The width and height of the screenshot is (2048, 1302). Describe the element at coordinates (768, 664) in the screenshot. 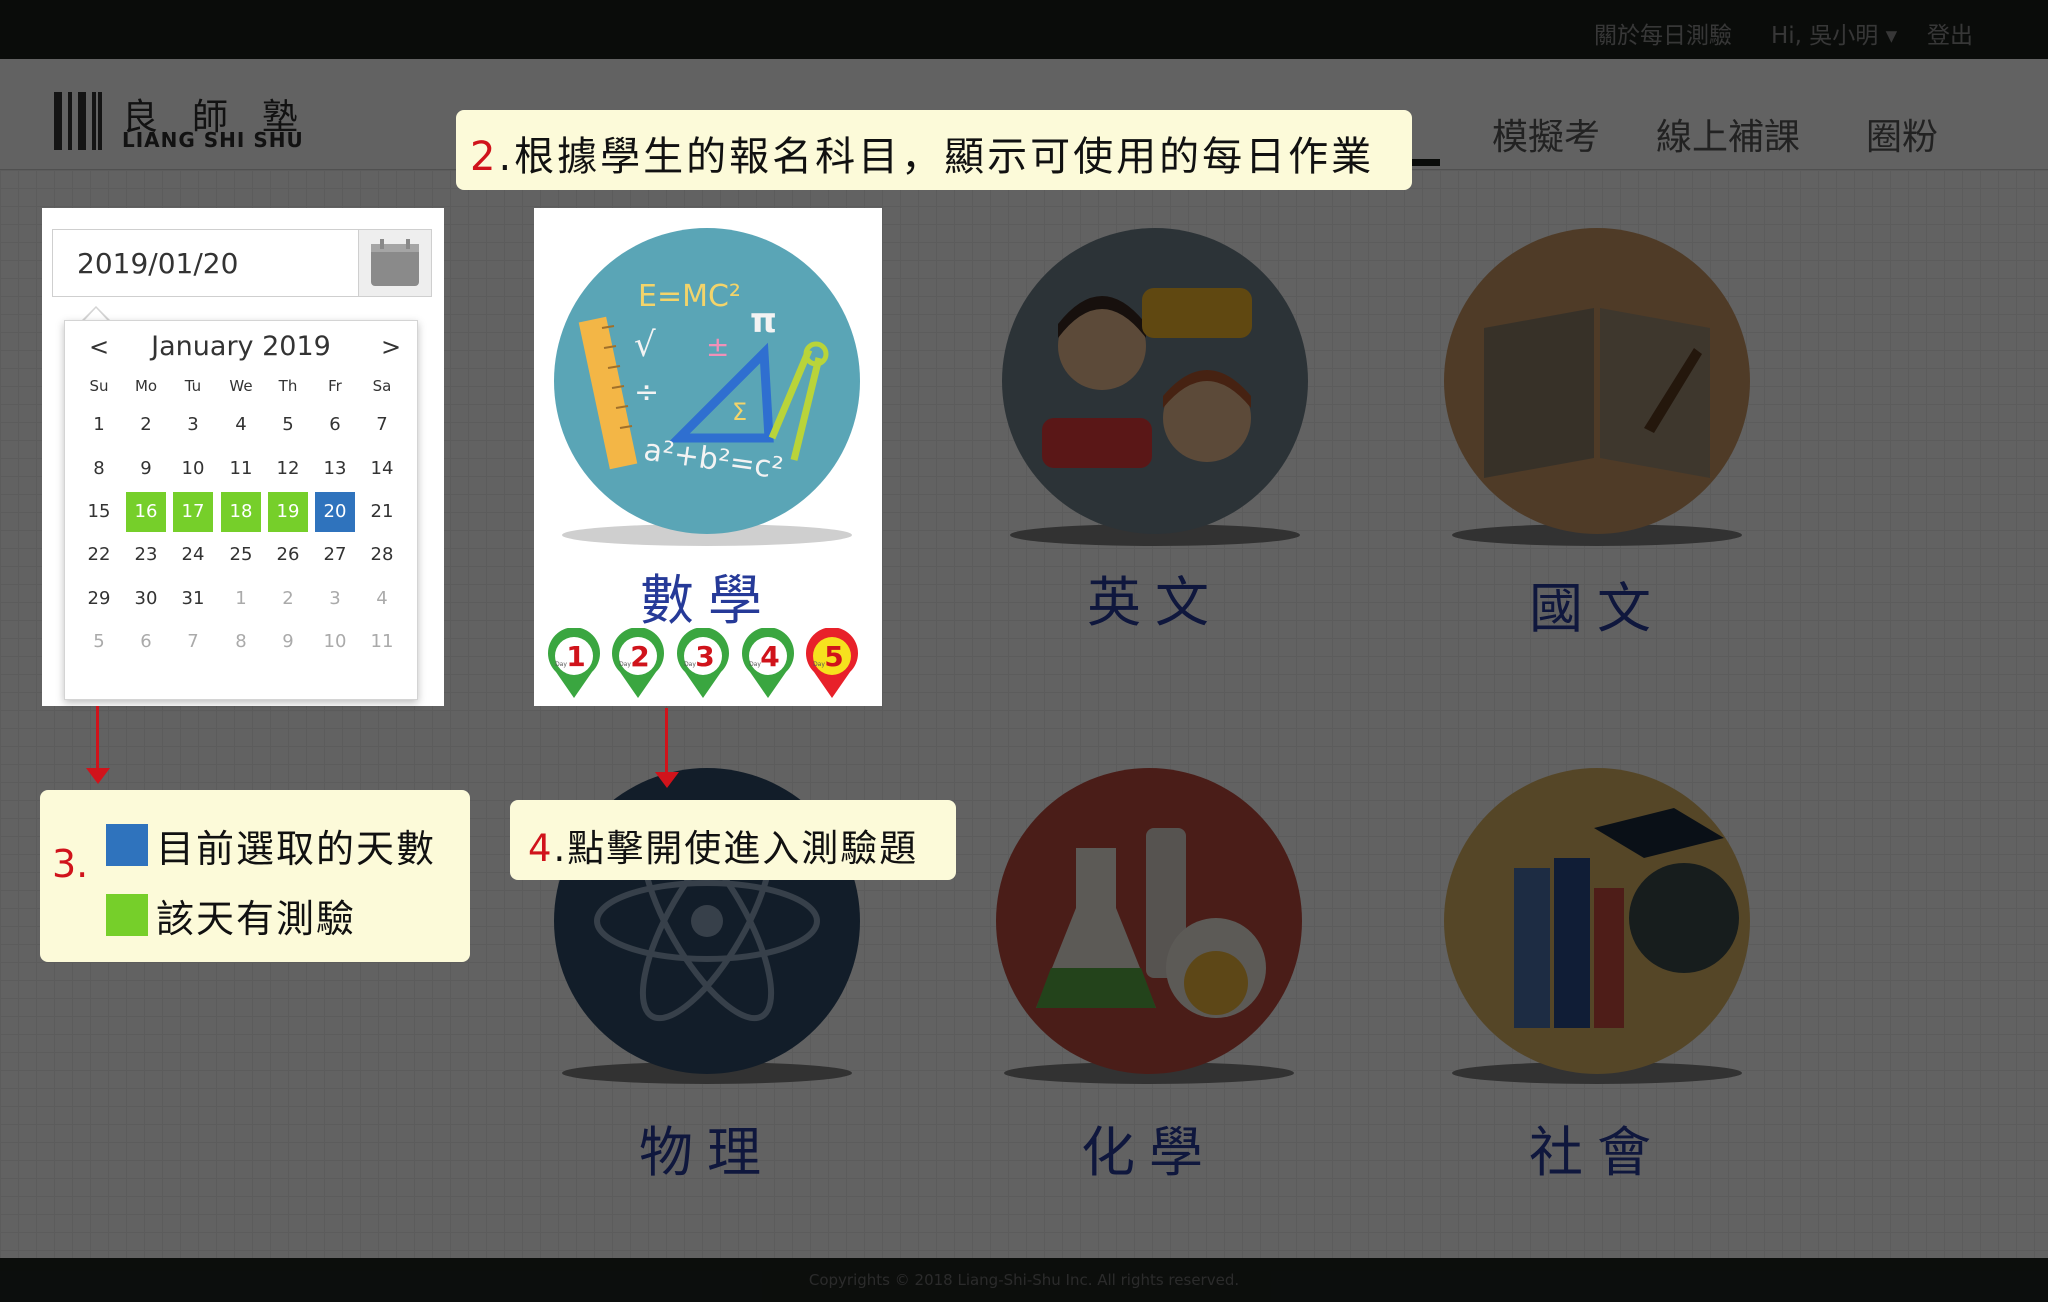

I see `day-pin-4: 4Day` at that location.